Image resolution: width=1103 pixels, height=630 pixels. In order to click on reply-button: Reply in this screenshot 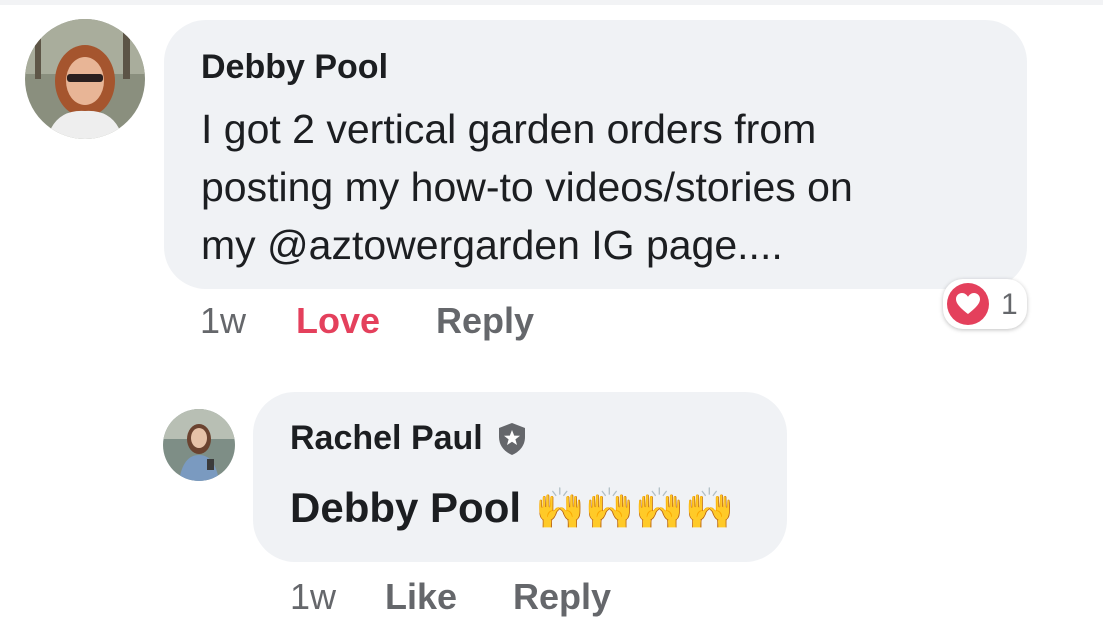, I will do `click(485, 321)`.